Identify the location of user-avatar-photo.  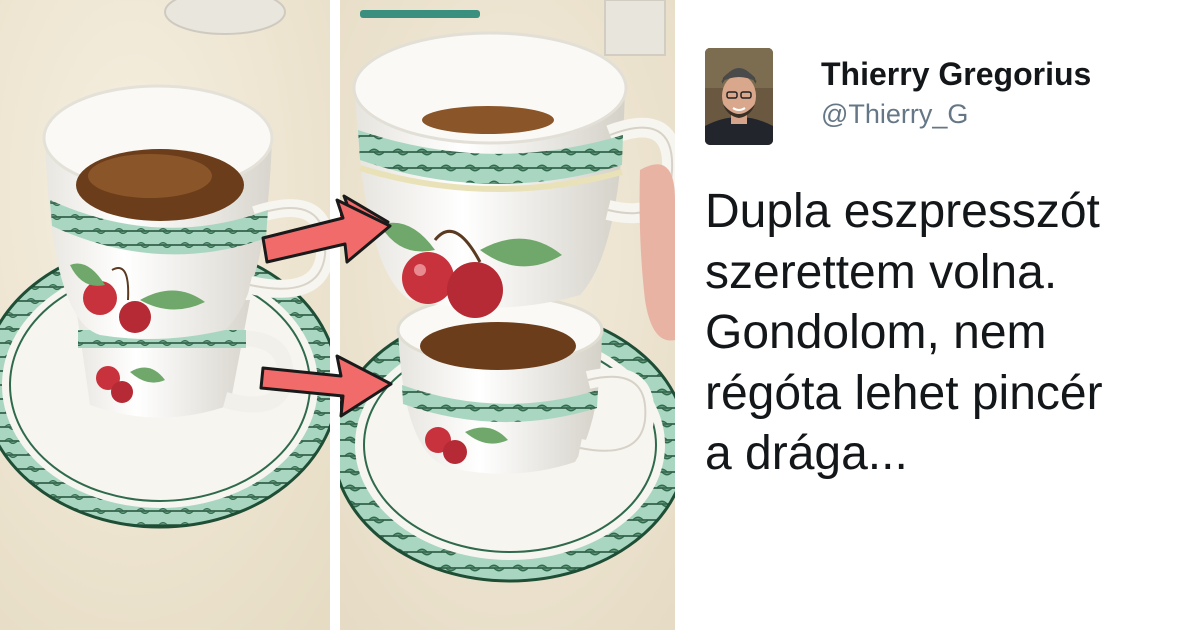
(739, 96).